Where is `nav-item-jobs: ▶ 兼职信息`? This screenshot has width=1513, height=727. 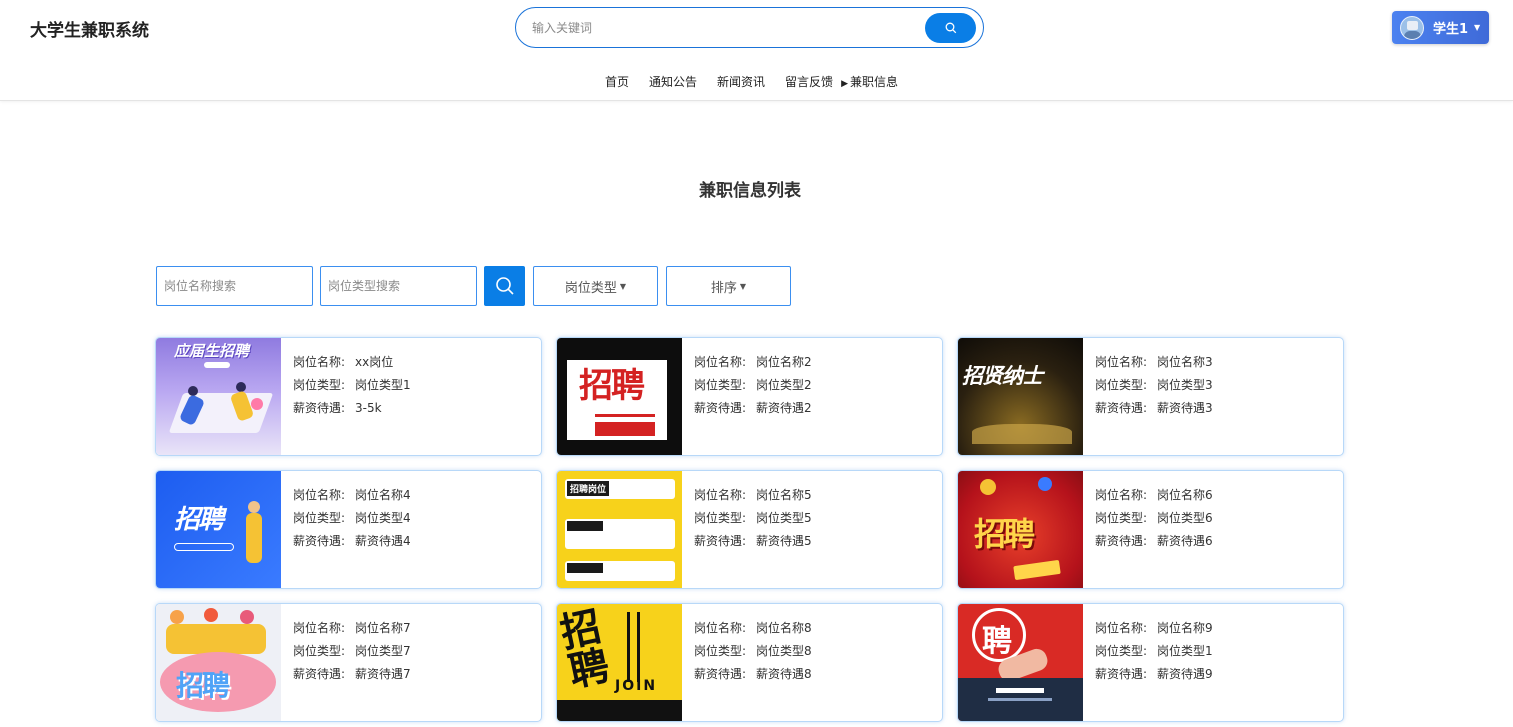
nav-item-jobs: ▶ 兼职信息 is located at coordinates (879, 81).